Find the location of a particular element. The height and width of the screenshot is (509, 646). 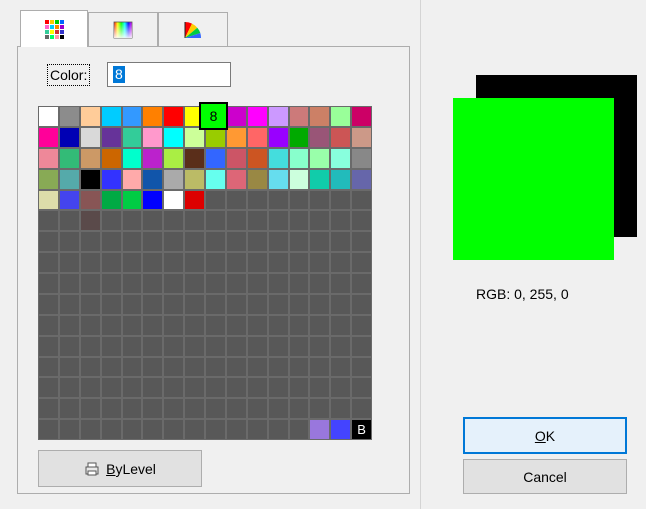

palette-cell: B is located at coordinates (361, 429).